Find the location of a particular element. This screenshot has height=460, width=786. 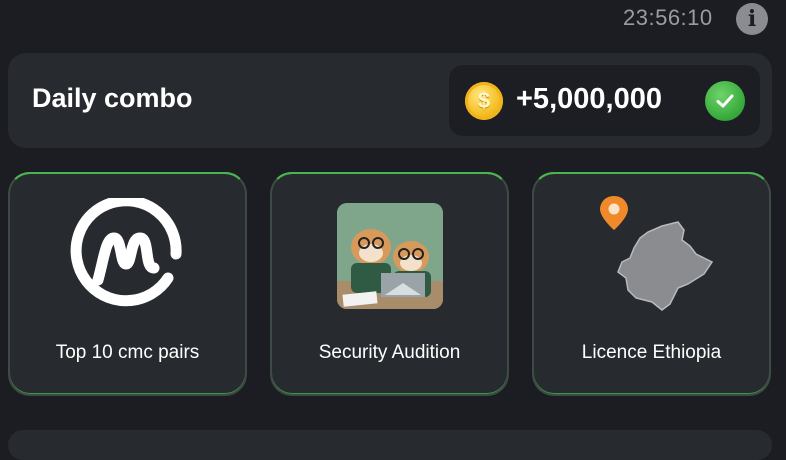

check-circle-icon is located at coordinates (725, 101).